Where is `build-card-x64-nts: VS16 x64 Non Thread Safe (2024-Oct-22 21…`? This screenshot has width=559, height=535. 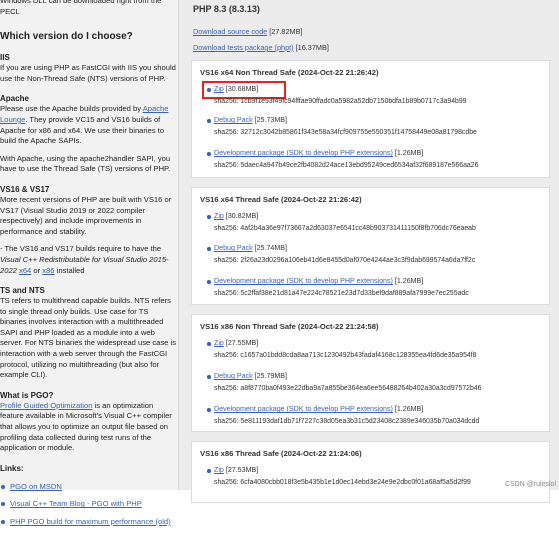
build-card-x64-nts: VS16 x64 Non Thread Safe (2024-Oct-22 21… is located at coordinates (370, 119).